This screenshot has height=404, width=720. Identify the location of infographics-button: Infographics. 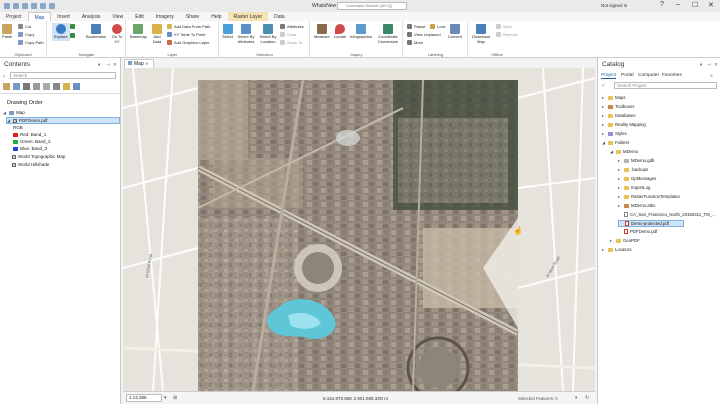
(361, 32).